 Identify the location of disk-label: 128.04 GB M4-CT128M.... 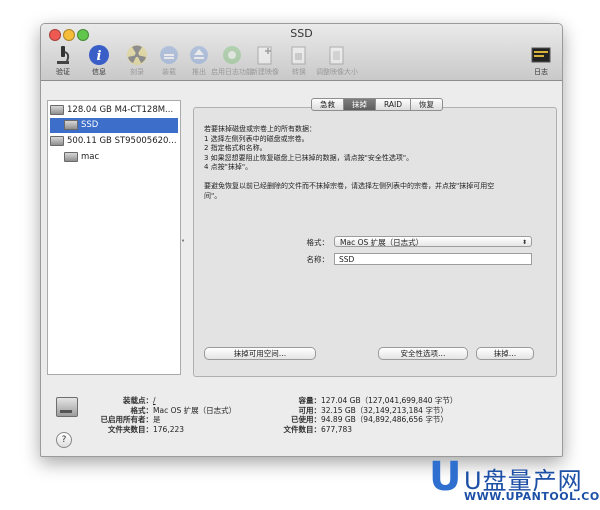
(120, 110).